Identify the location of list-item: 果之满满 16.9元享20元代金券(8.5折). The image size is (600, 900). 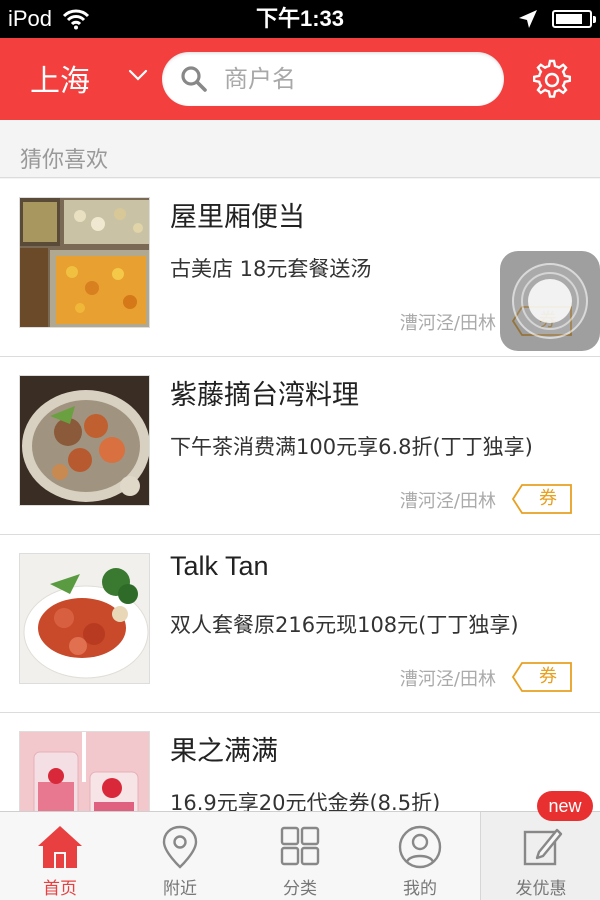
(300, 762).